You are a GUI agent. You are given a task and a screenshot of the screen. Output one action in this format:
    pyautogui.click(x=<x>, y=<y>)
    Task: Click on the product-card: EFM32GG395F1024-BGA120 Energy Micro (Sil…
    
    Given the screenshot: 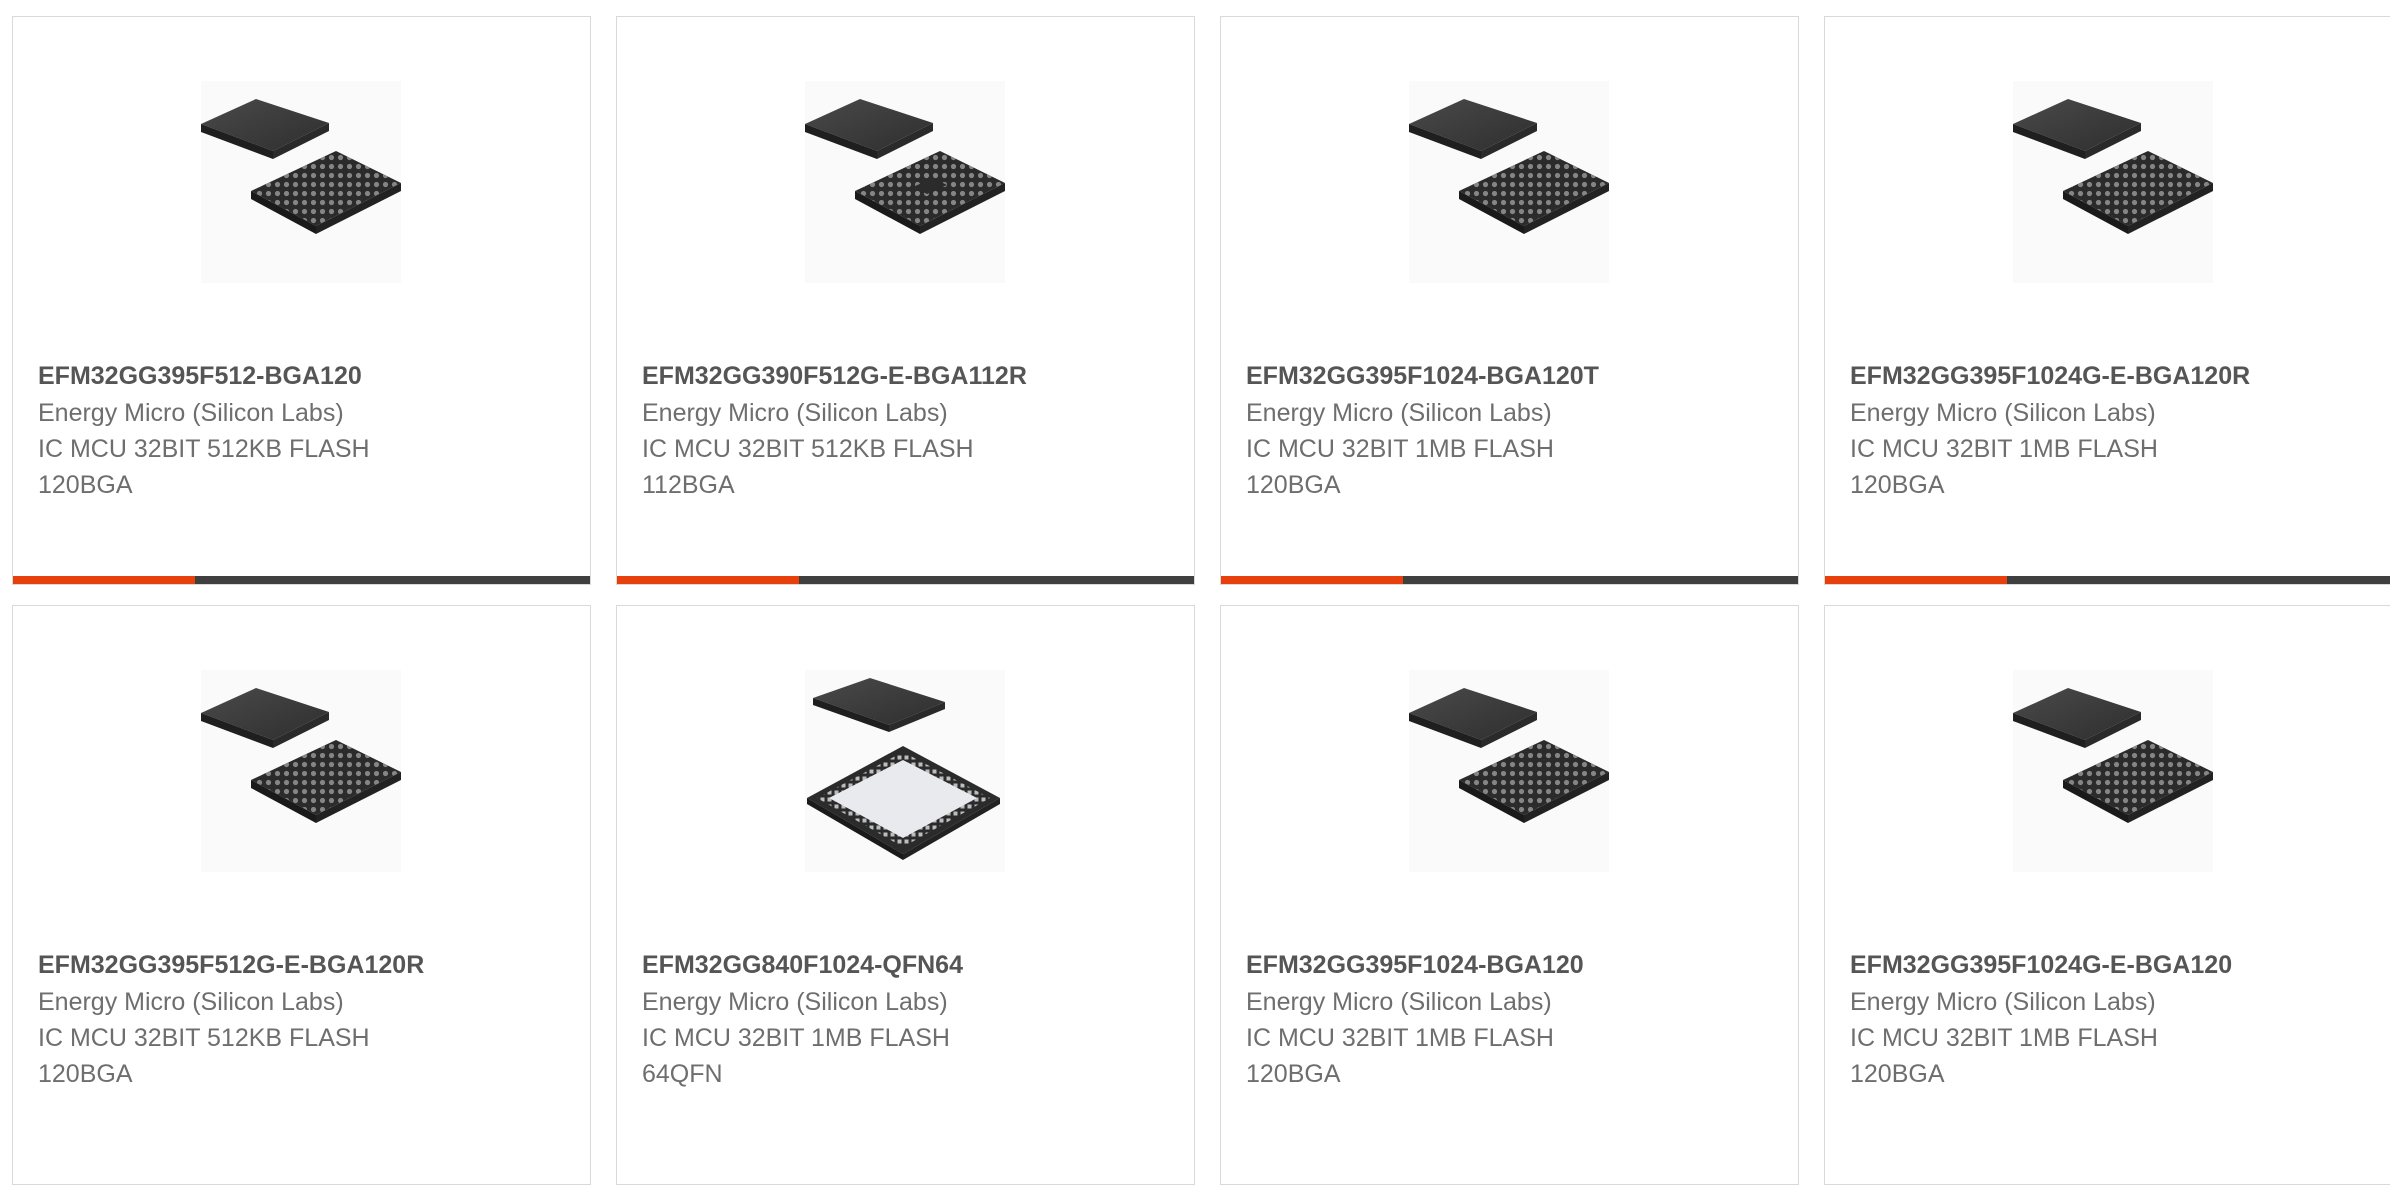 What is the action you would take?
    pyautogui.click(x=1509, y=895)
    